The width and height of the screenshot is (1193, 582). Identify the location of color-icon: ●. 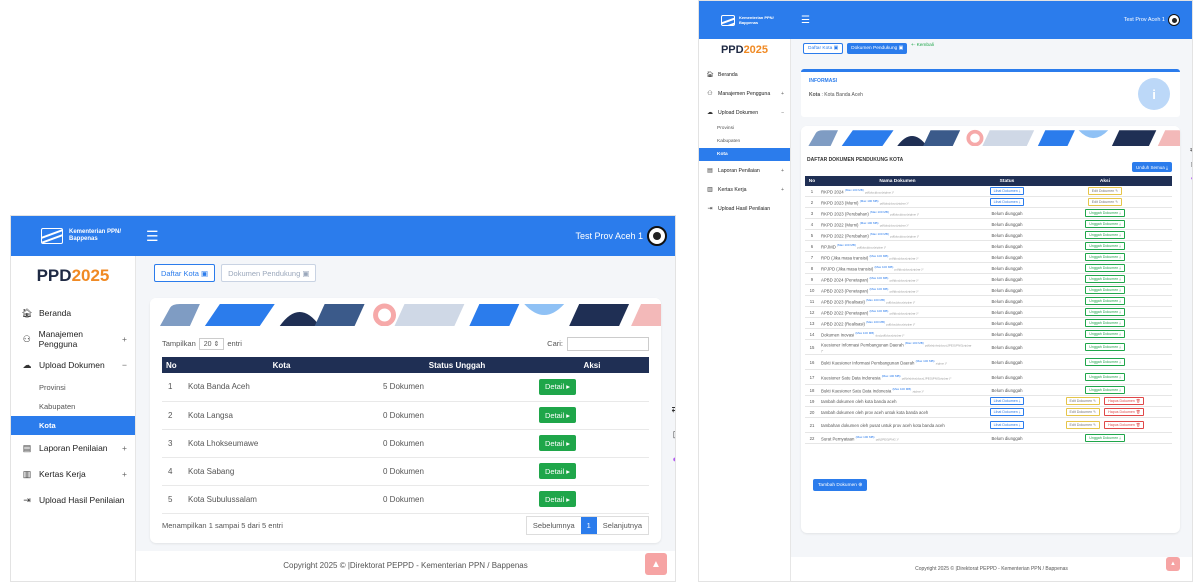
(674, 459).